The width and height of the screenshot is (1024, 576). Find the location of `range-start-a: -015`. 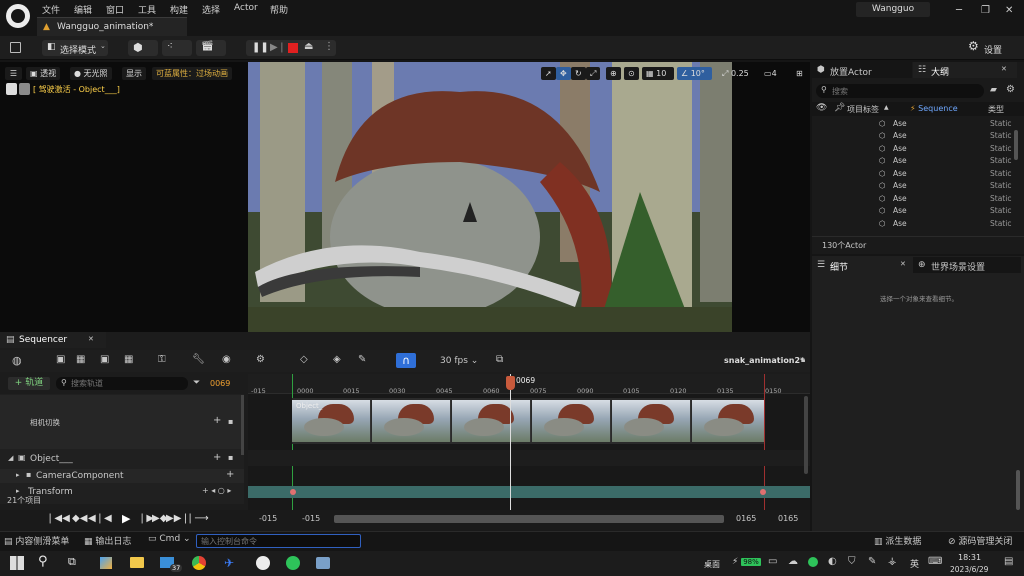

range-start-a: -015 is located at coordinates (268, 518).